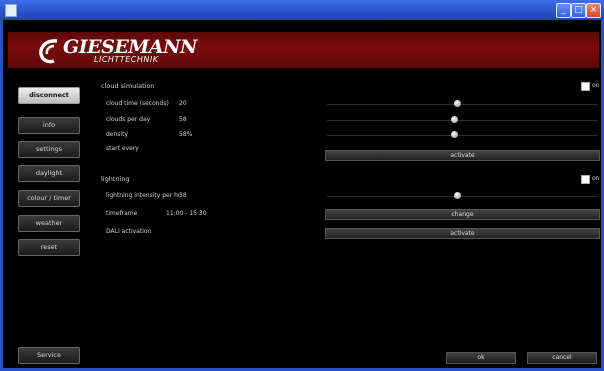 This screenshot has width=604, height=371. What do you see at coordinates (11, 10) in the screenshot?
I see `app-icon` at bounding box center [11, 10].